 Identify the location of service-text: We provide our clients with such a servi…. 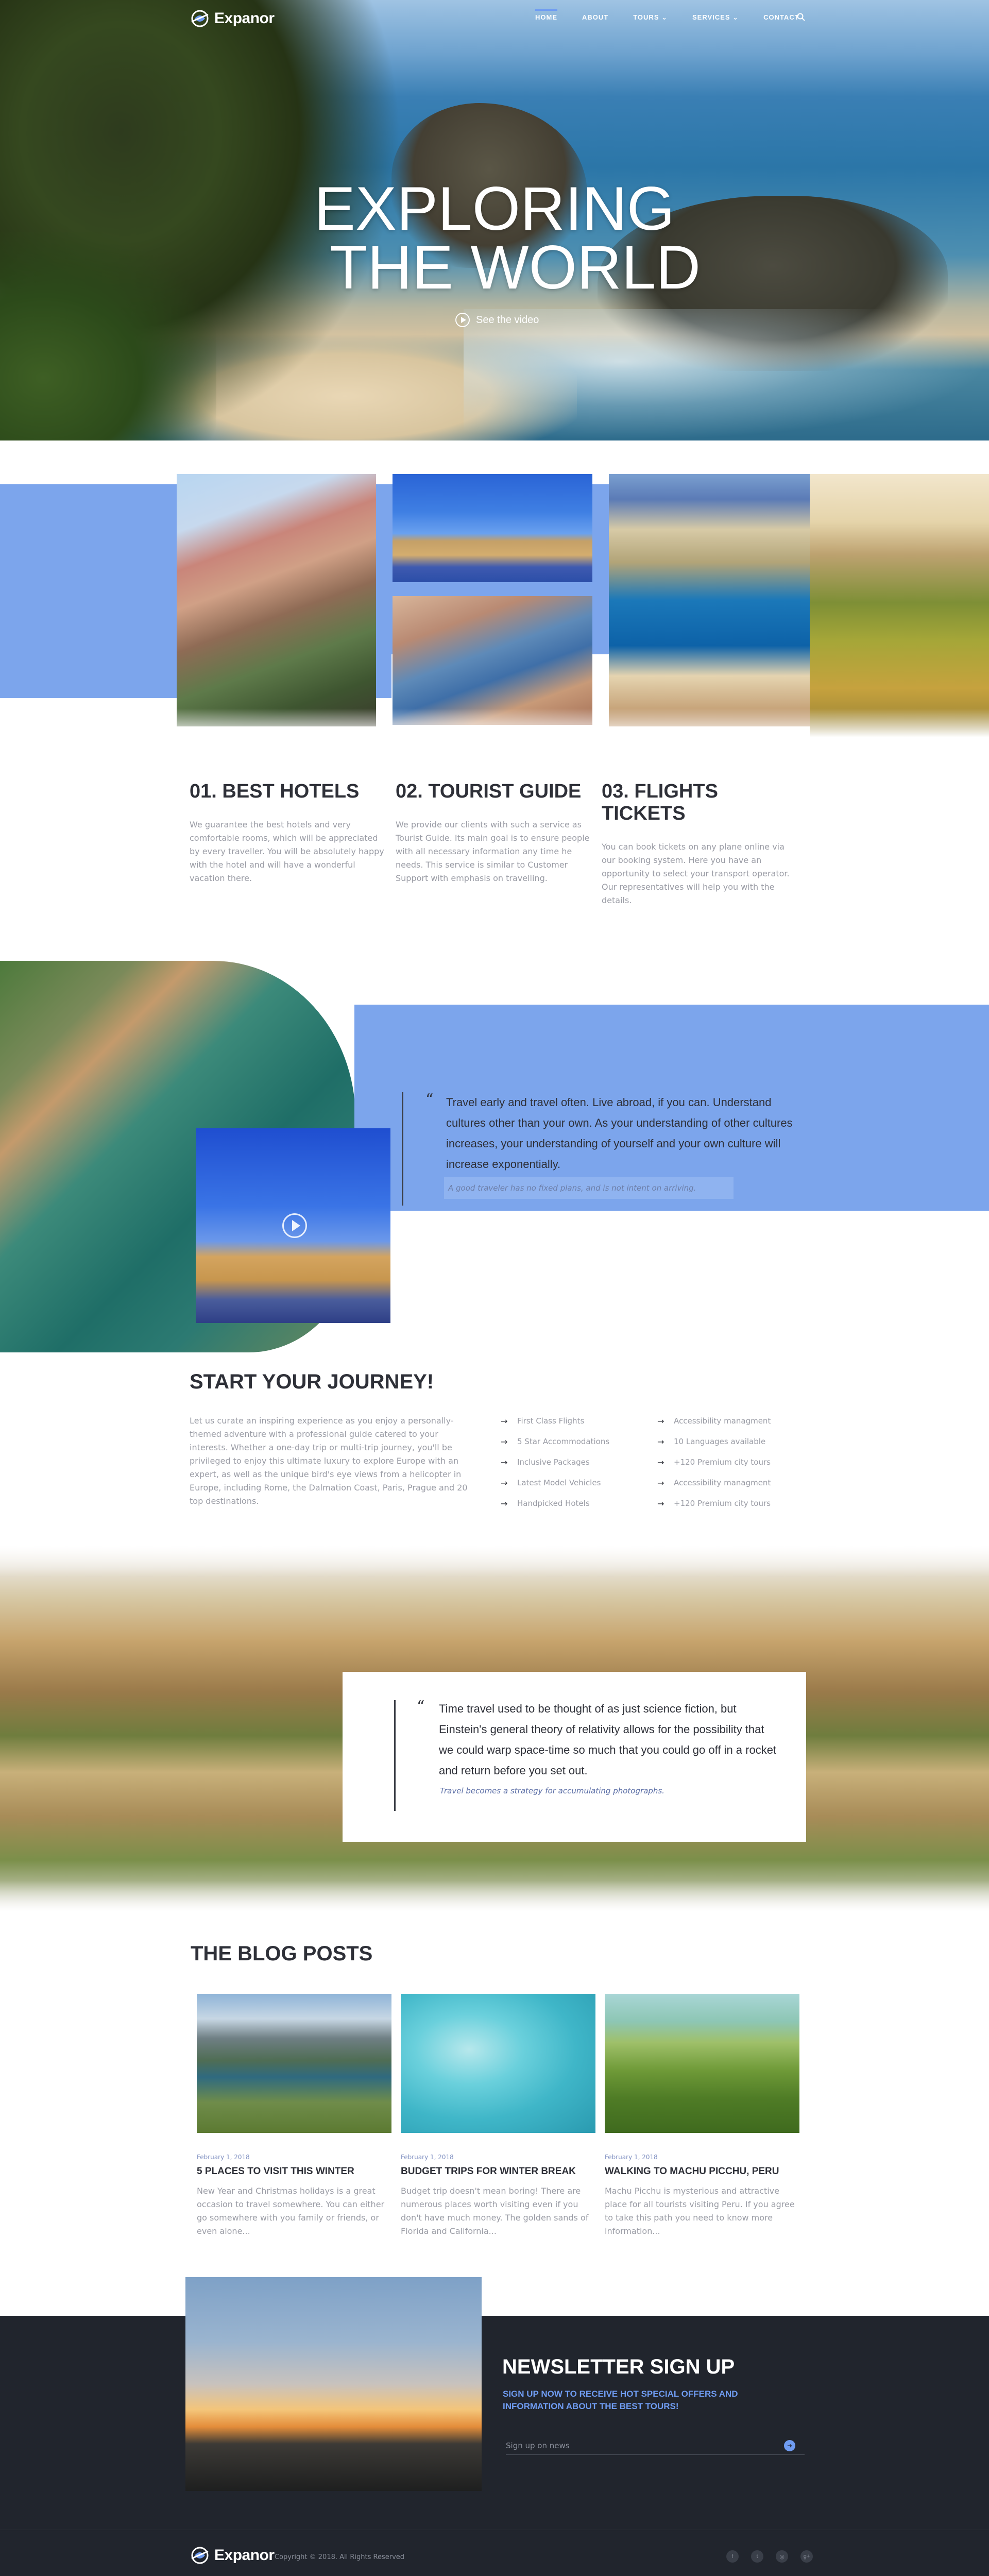
(493, 851).